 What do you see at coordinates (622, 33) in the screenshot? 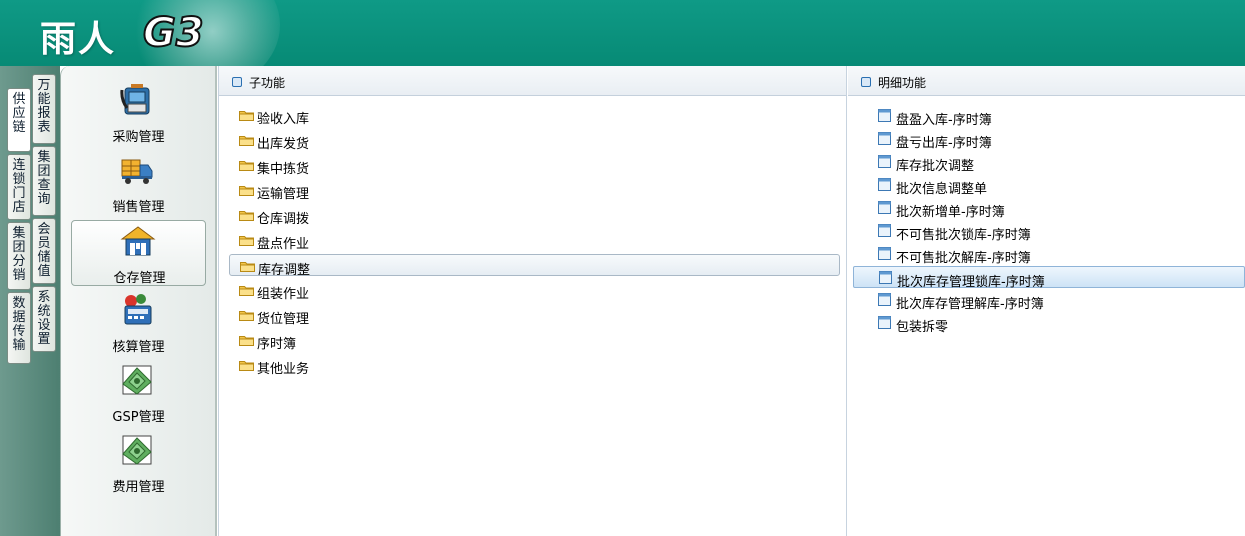
I see `app-header: 雨人 G3` at bounding box center [622, 33].